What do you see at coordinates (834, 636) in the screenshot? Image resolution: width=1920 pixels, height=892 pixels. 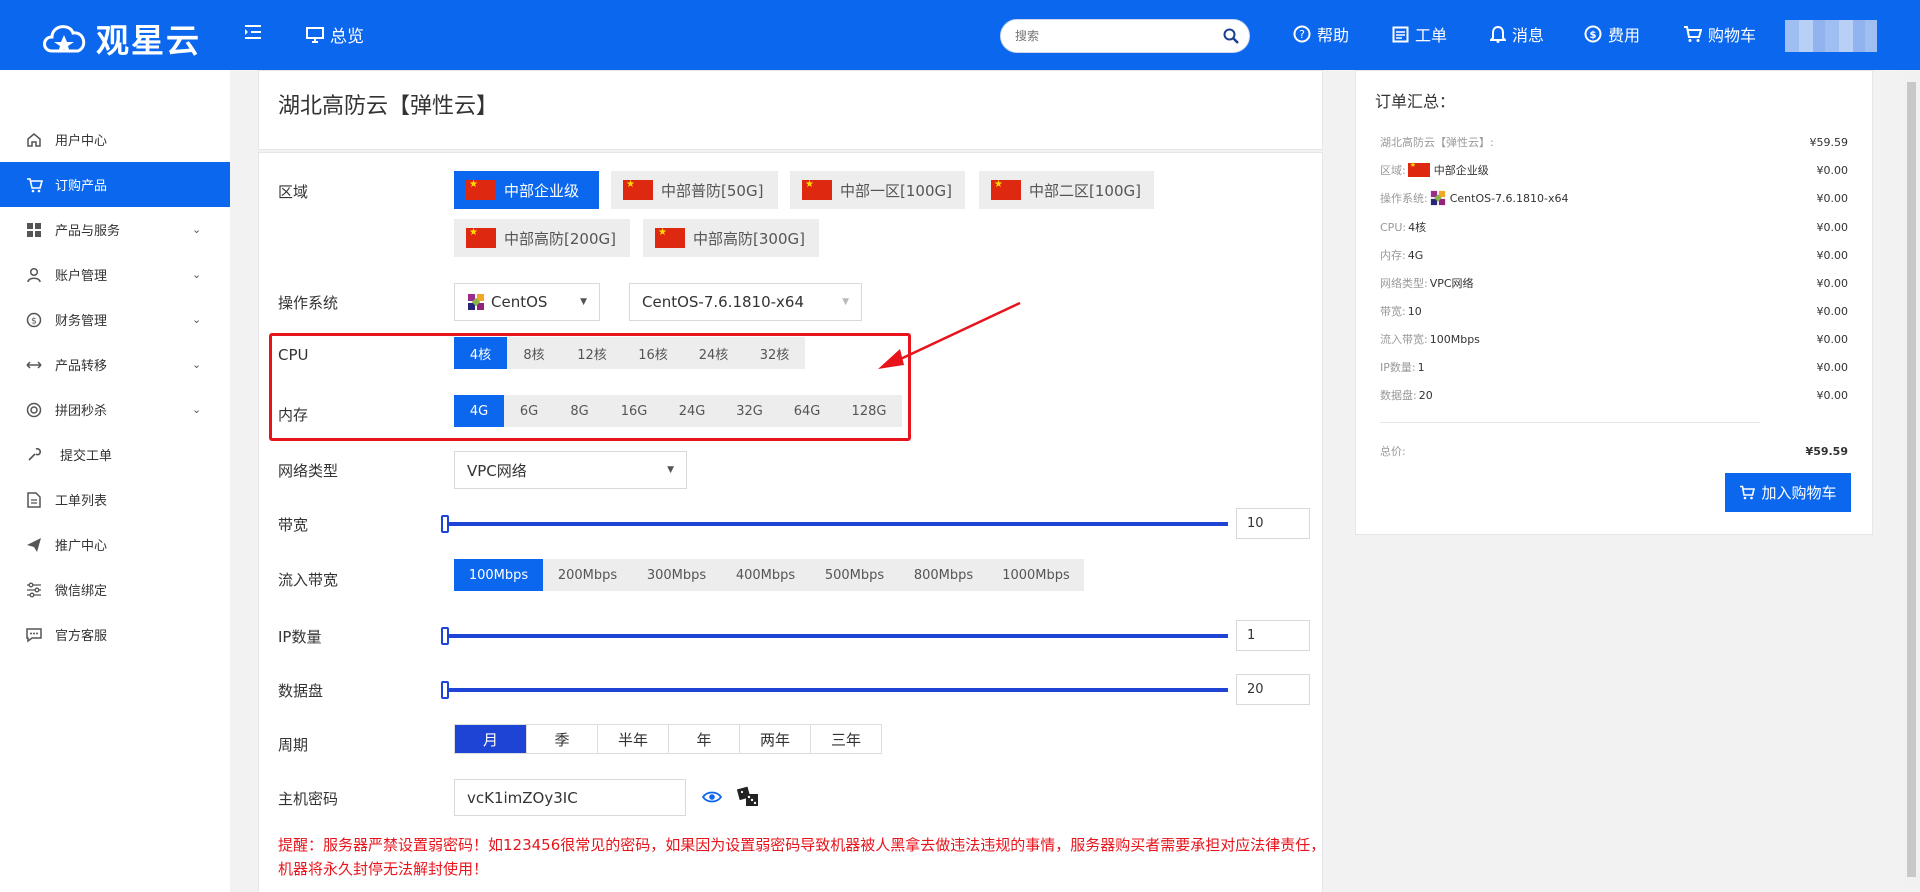 I see `ip-count-slider` at bounding box center [834, 636].